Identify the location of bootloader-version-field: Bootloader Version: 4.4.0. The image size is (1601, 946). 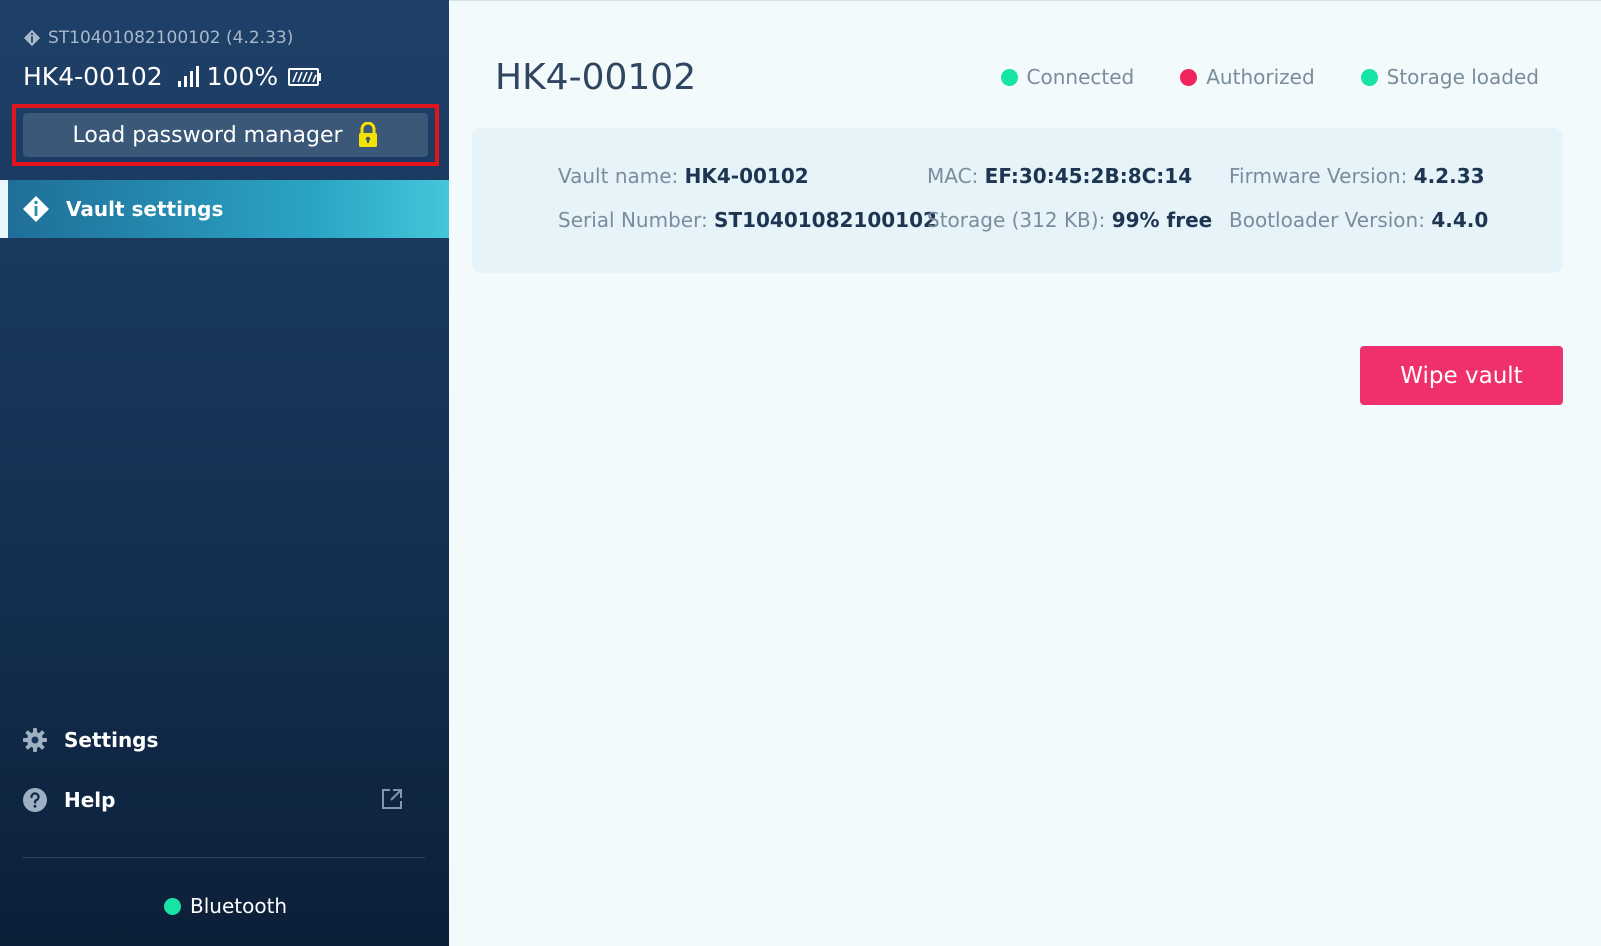
(1358, 220).